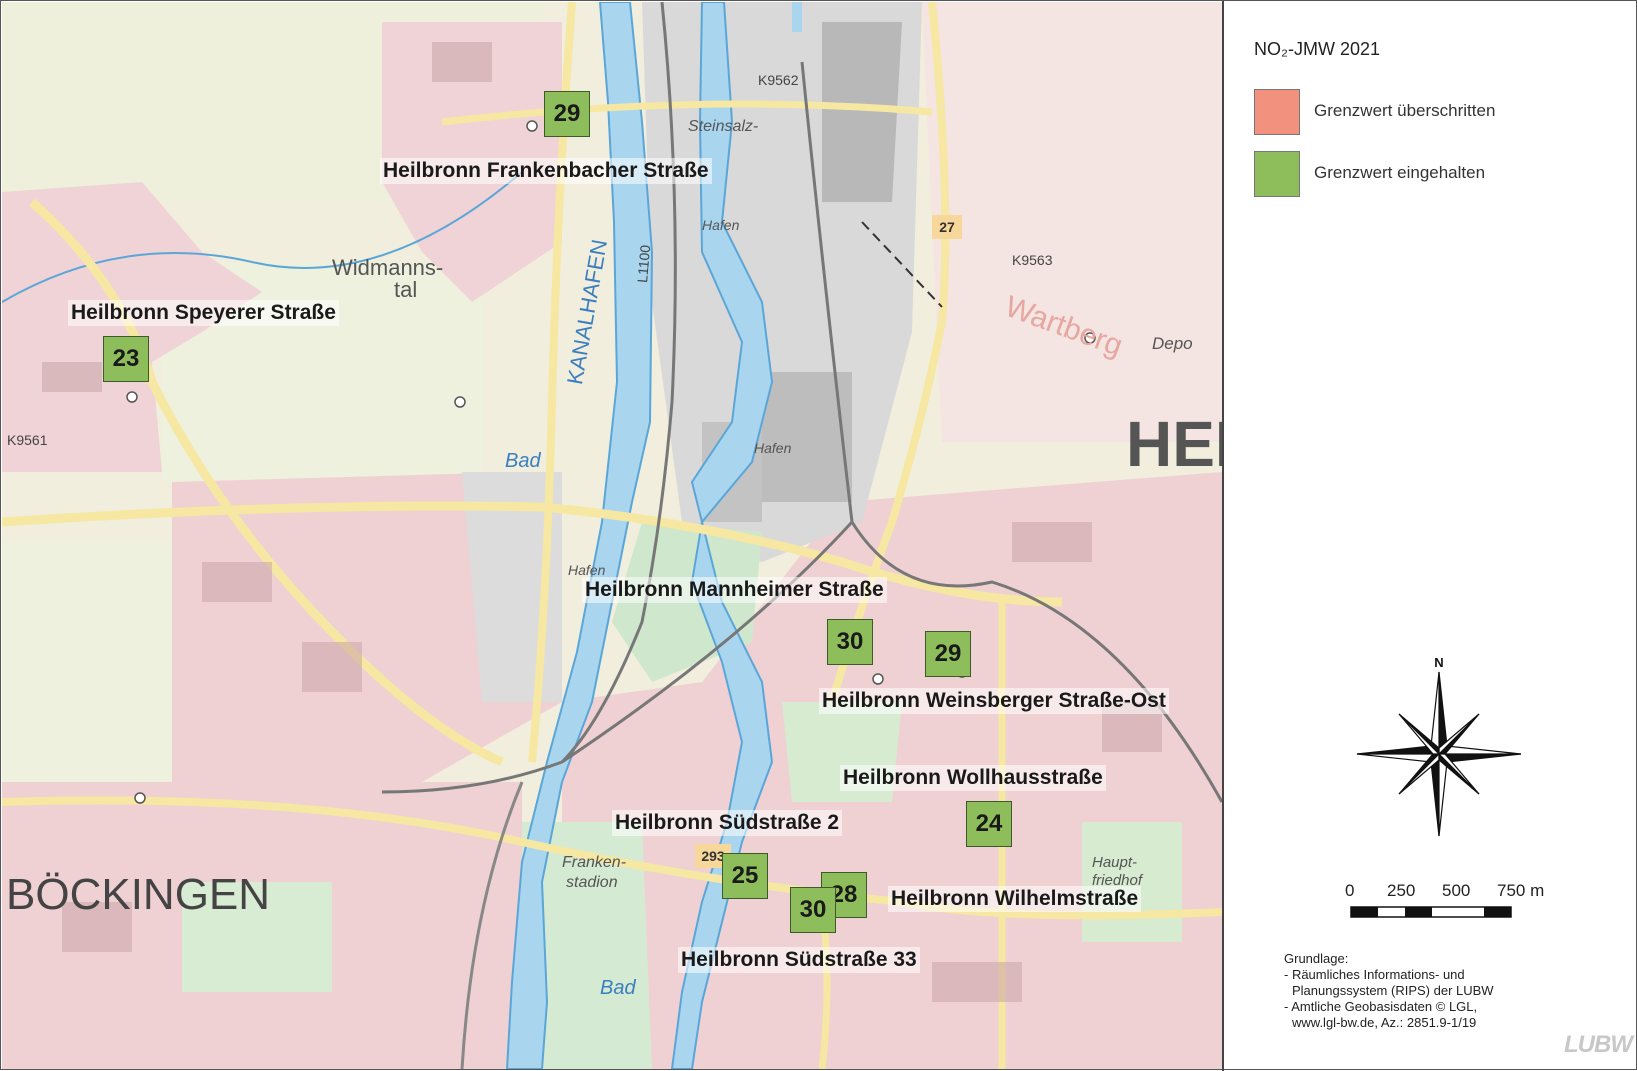 The height and width of the screenshot is (1071, 1637). Describe the element at coordinates (567, 114) in the screenshot. I see `station-marker-frankenbacher: 29` at that location.